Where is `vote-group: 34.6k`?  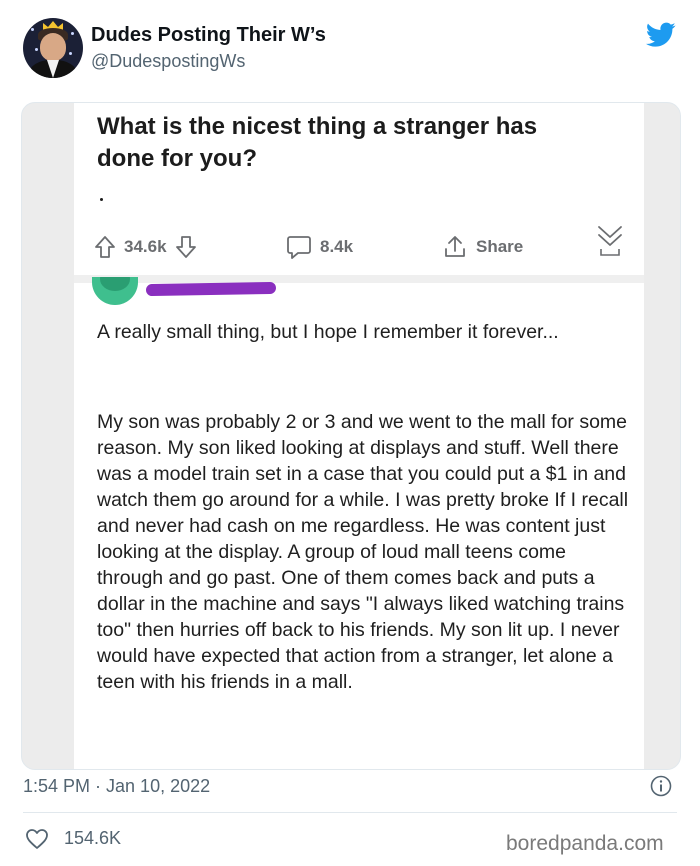 vote-group: 34.6k is located at coordinates (145, 247).